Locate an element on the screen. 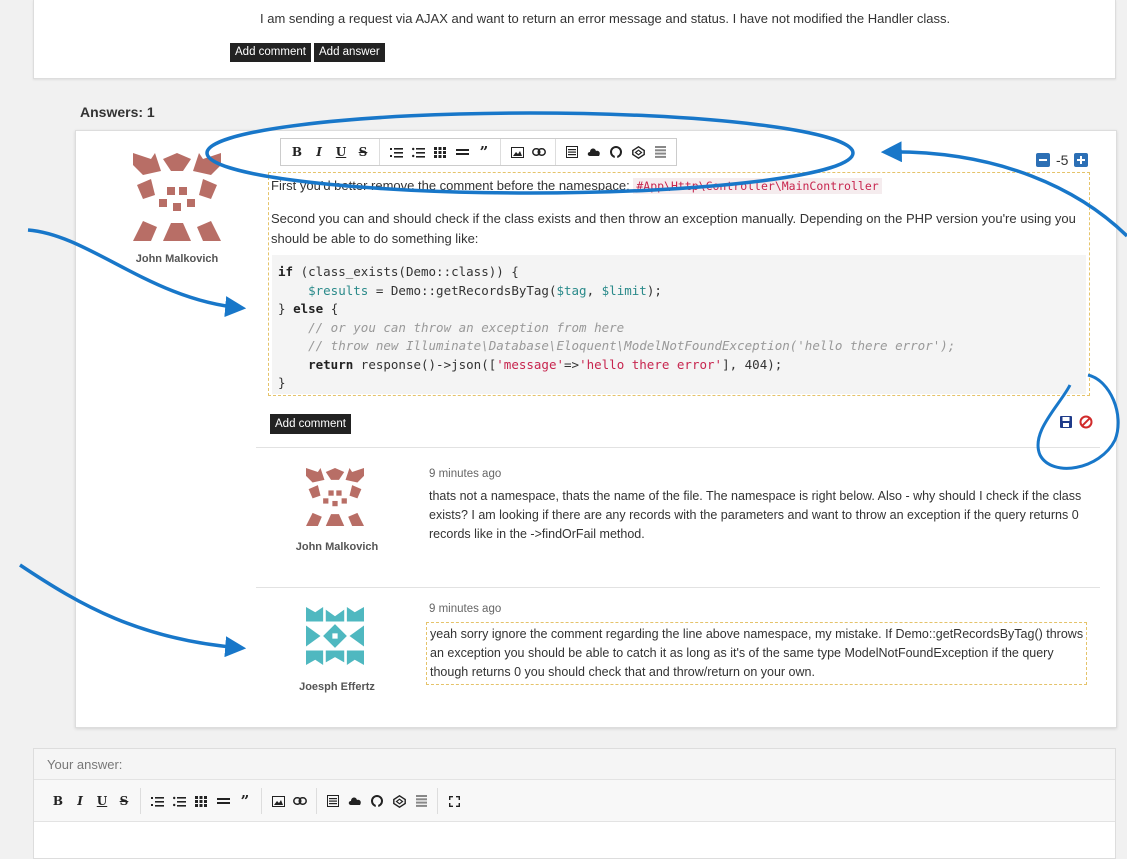 The height and width of the screenshot is (859, 1127). answer-toolbar-code-icon is located at coordinates (572, 152).